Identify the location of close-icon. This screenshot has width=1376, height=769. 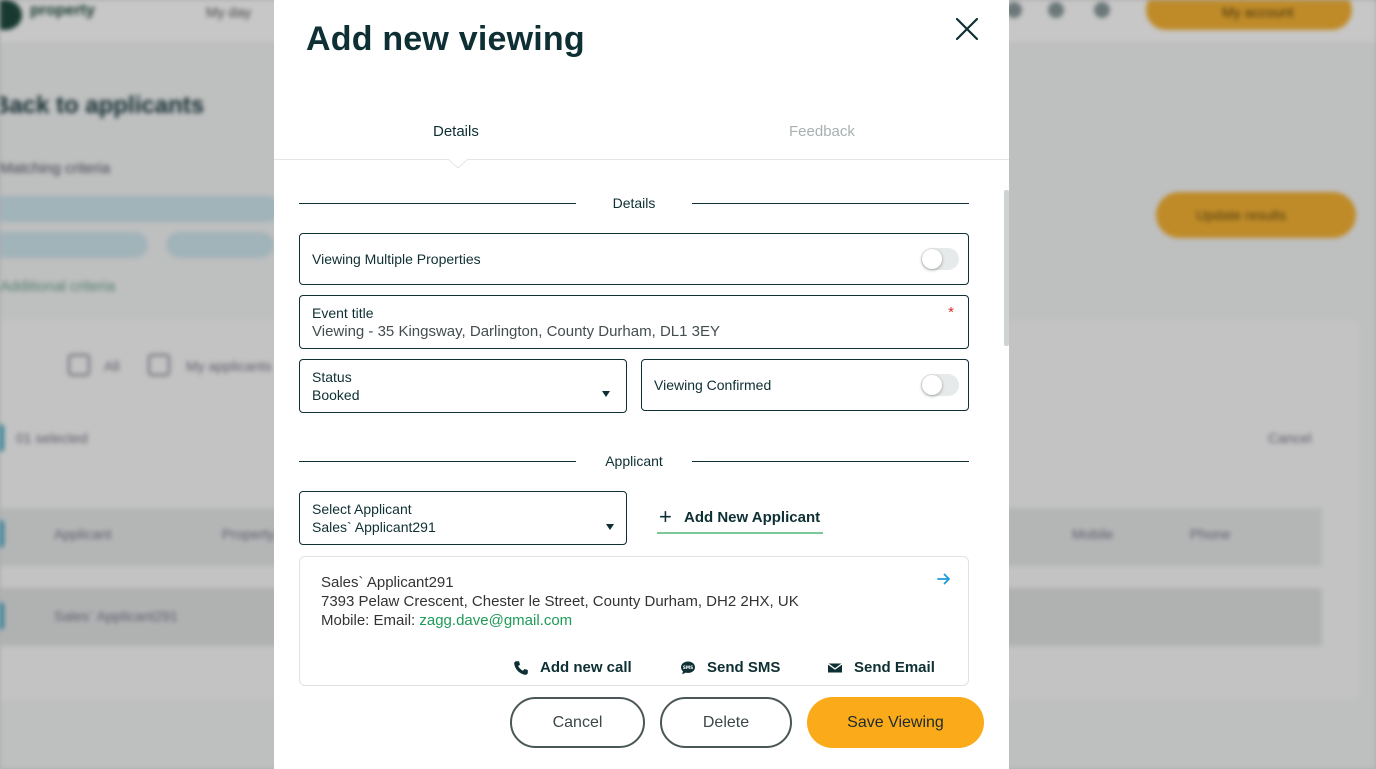
(967, 29).